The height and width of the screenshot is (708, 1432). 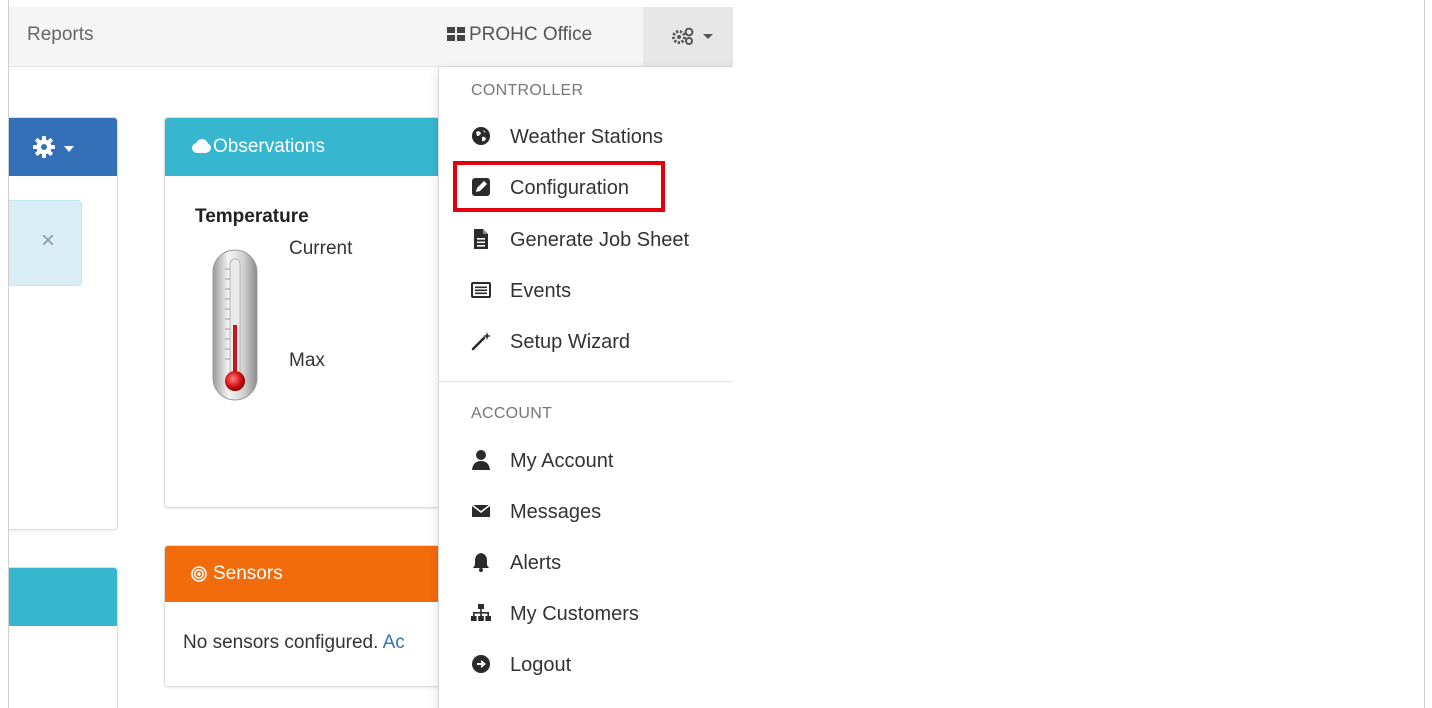 What do you see at coordinates (63, 597) in the screenshot?
I see `secondary-left-panel-header` at bounding box center [63, 597].